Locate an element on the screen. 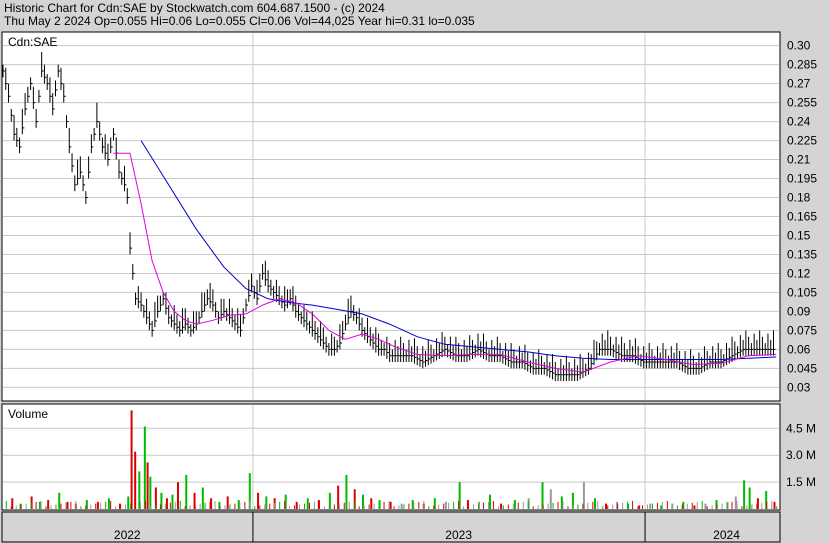 The image size is (830, 543). year-label: 2023 is located at coordinates (458, 535).